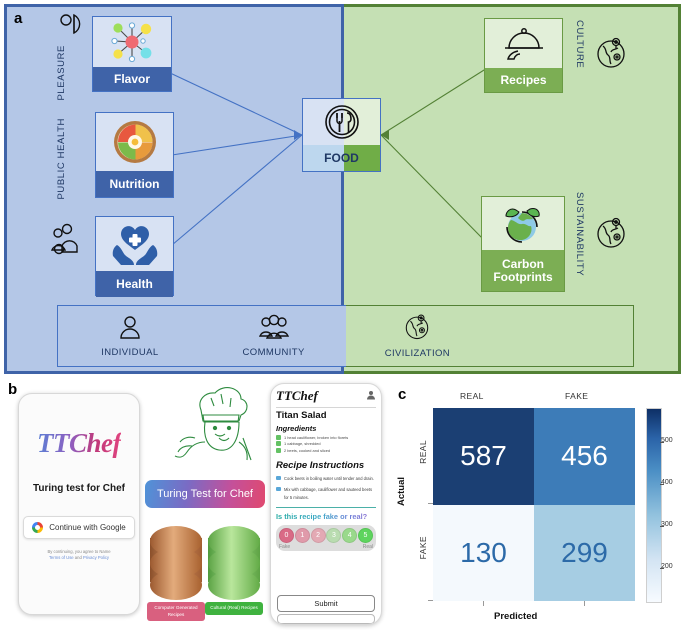 Image resolution: width=685 pixels, height=630 pixels. What do you see at coordinates (371, 396) in the screenshot?
I see `user-avatar-icon` at bounding box center [371, 396].